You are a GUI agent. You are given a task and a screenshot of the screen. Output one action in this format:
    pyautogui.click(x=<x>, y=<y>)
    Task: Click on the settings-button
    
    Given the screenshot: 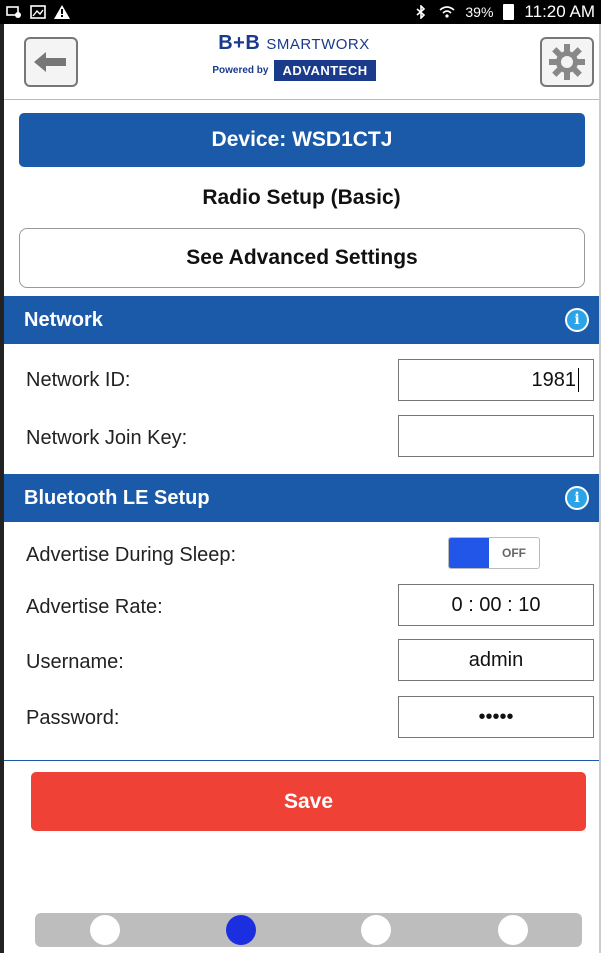 What is the action you would take?
    pyautogui.click(x=567, y=62)
    